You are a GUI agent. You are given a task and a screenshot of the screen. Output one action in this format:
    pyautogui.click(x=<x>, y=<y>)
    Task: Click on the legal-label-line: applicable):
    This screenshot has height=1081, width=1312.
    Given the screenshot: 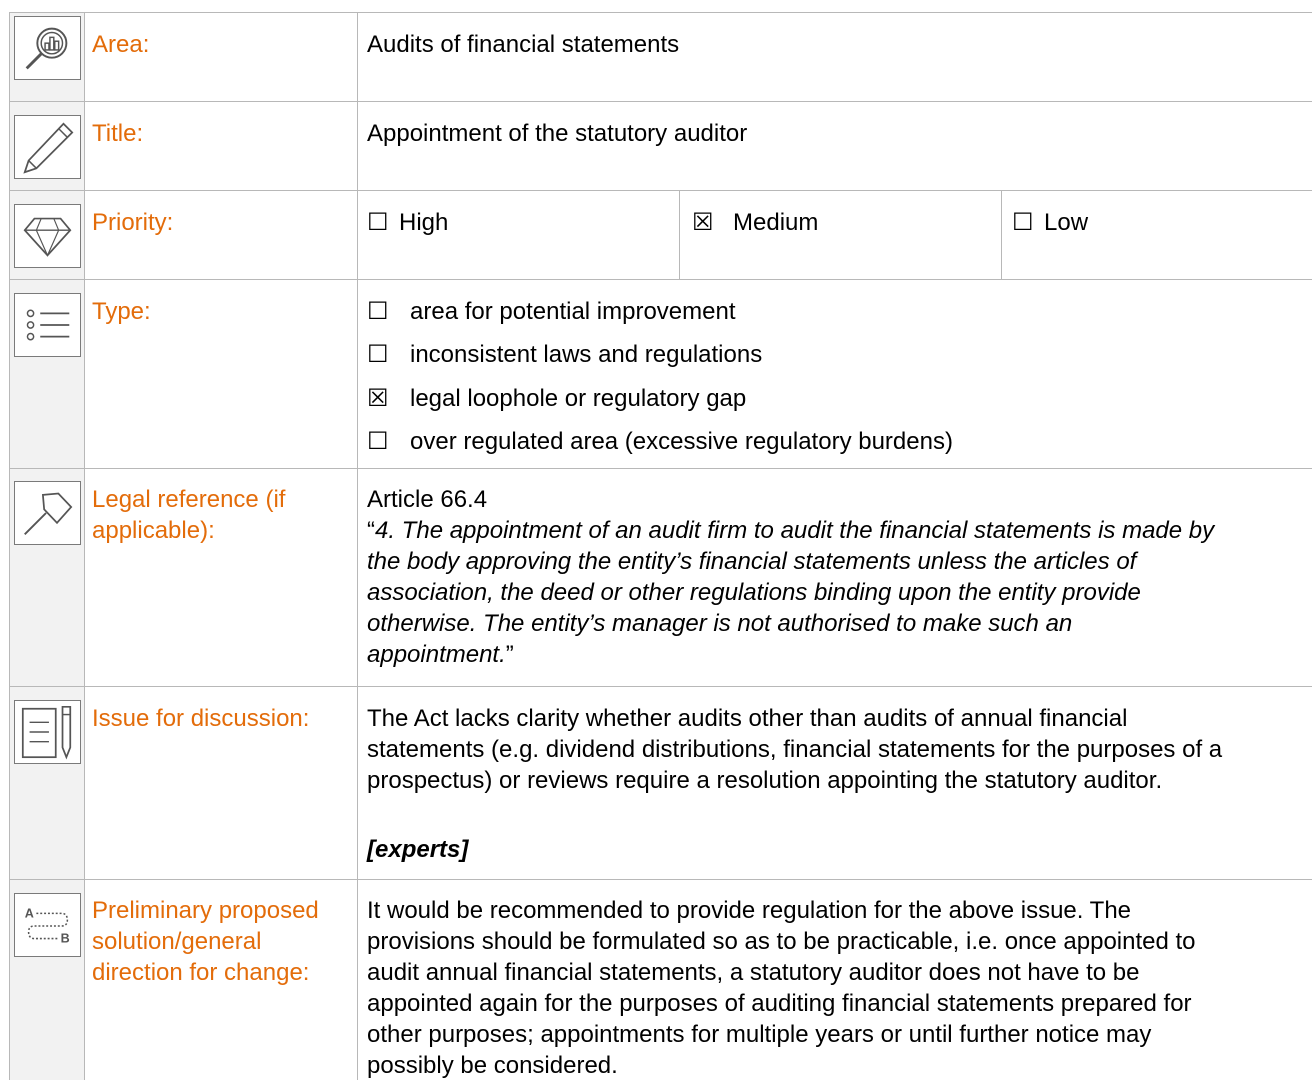 What is the action you would take?
    pyautogui.click(x=153, y=530)
    